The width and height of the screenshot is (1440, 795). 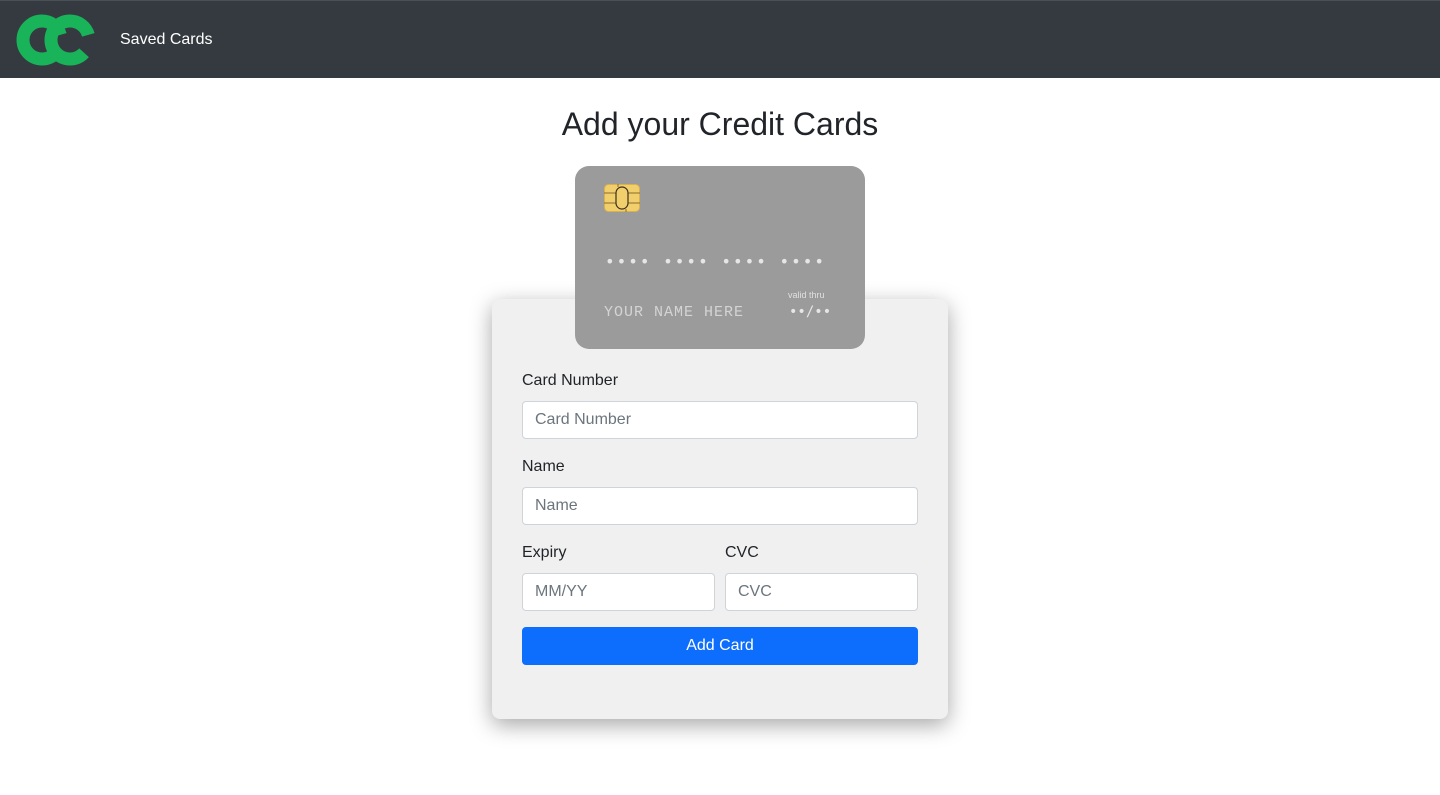 What do you see at coordinates (821, 592) in the screenshot?
I see `cvc-input` at bounding box center [821, 592].